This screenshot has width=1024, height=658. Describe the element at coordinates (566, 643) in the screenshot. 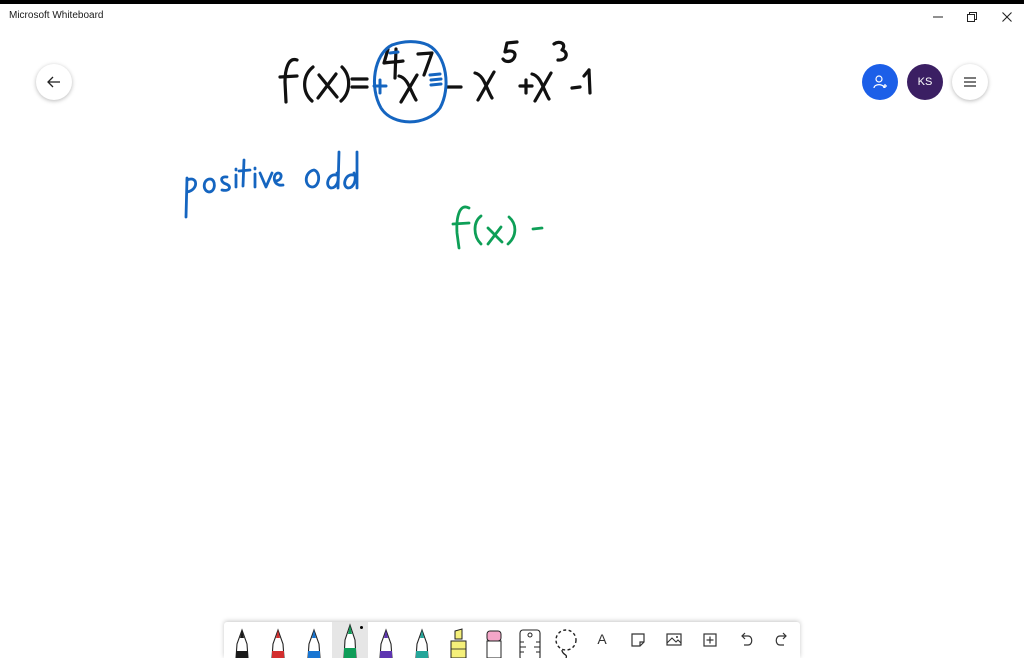

I see `lasso-icon` at that location.